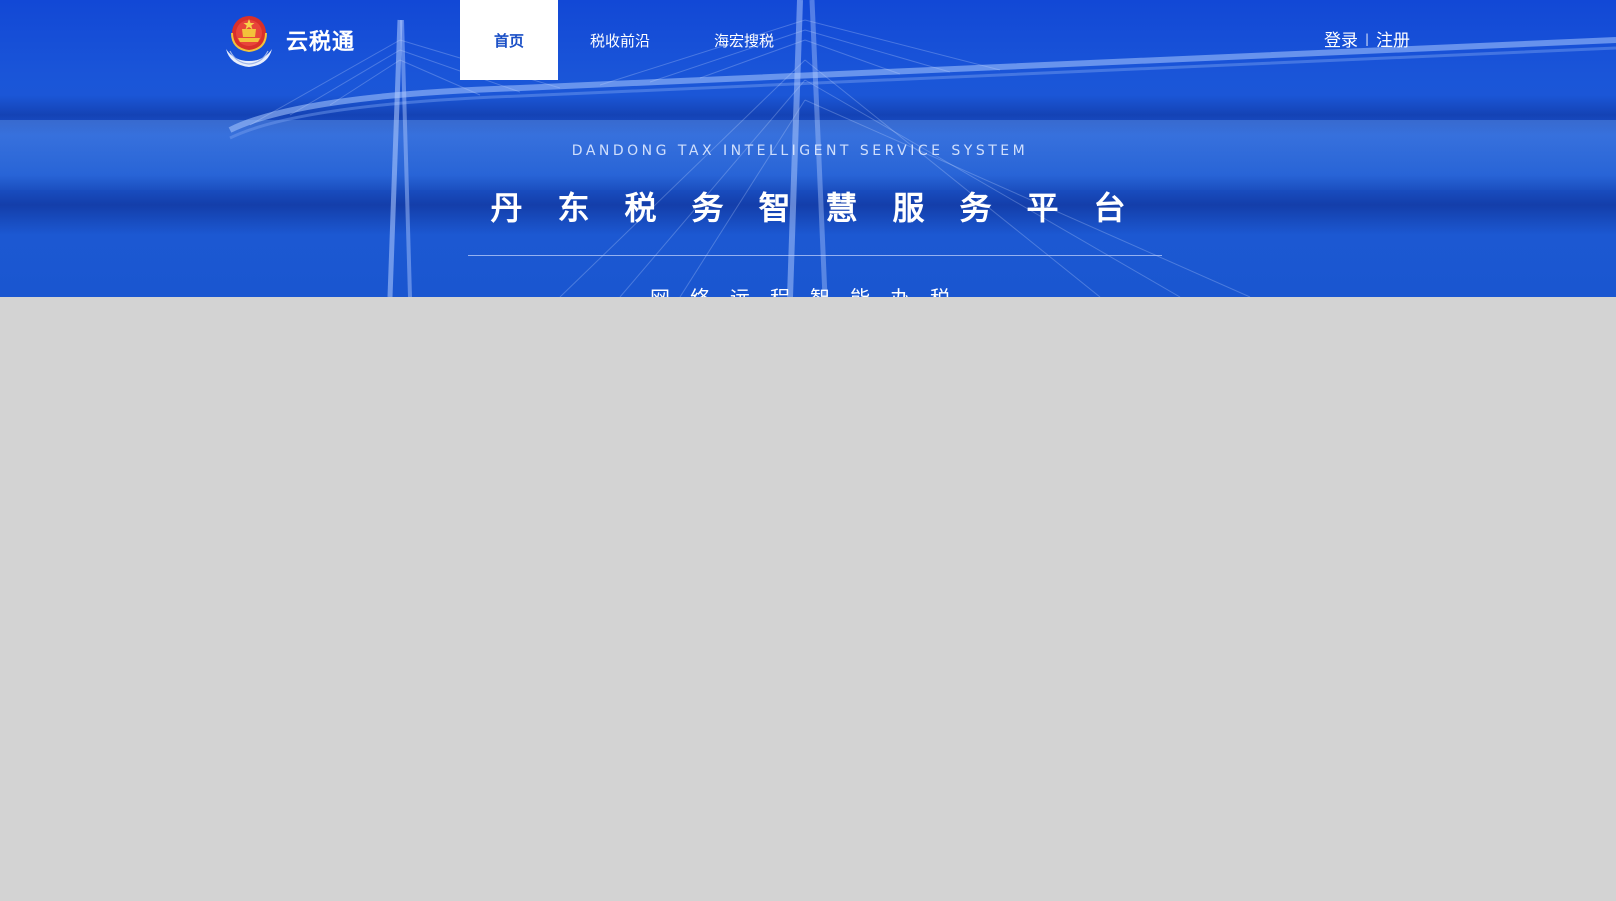  What do you see at coordinates (249, 41) in the screenshot?
I see `national-emblem-icon` at bounding box center [249, 41].